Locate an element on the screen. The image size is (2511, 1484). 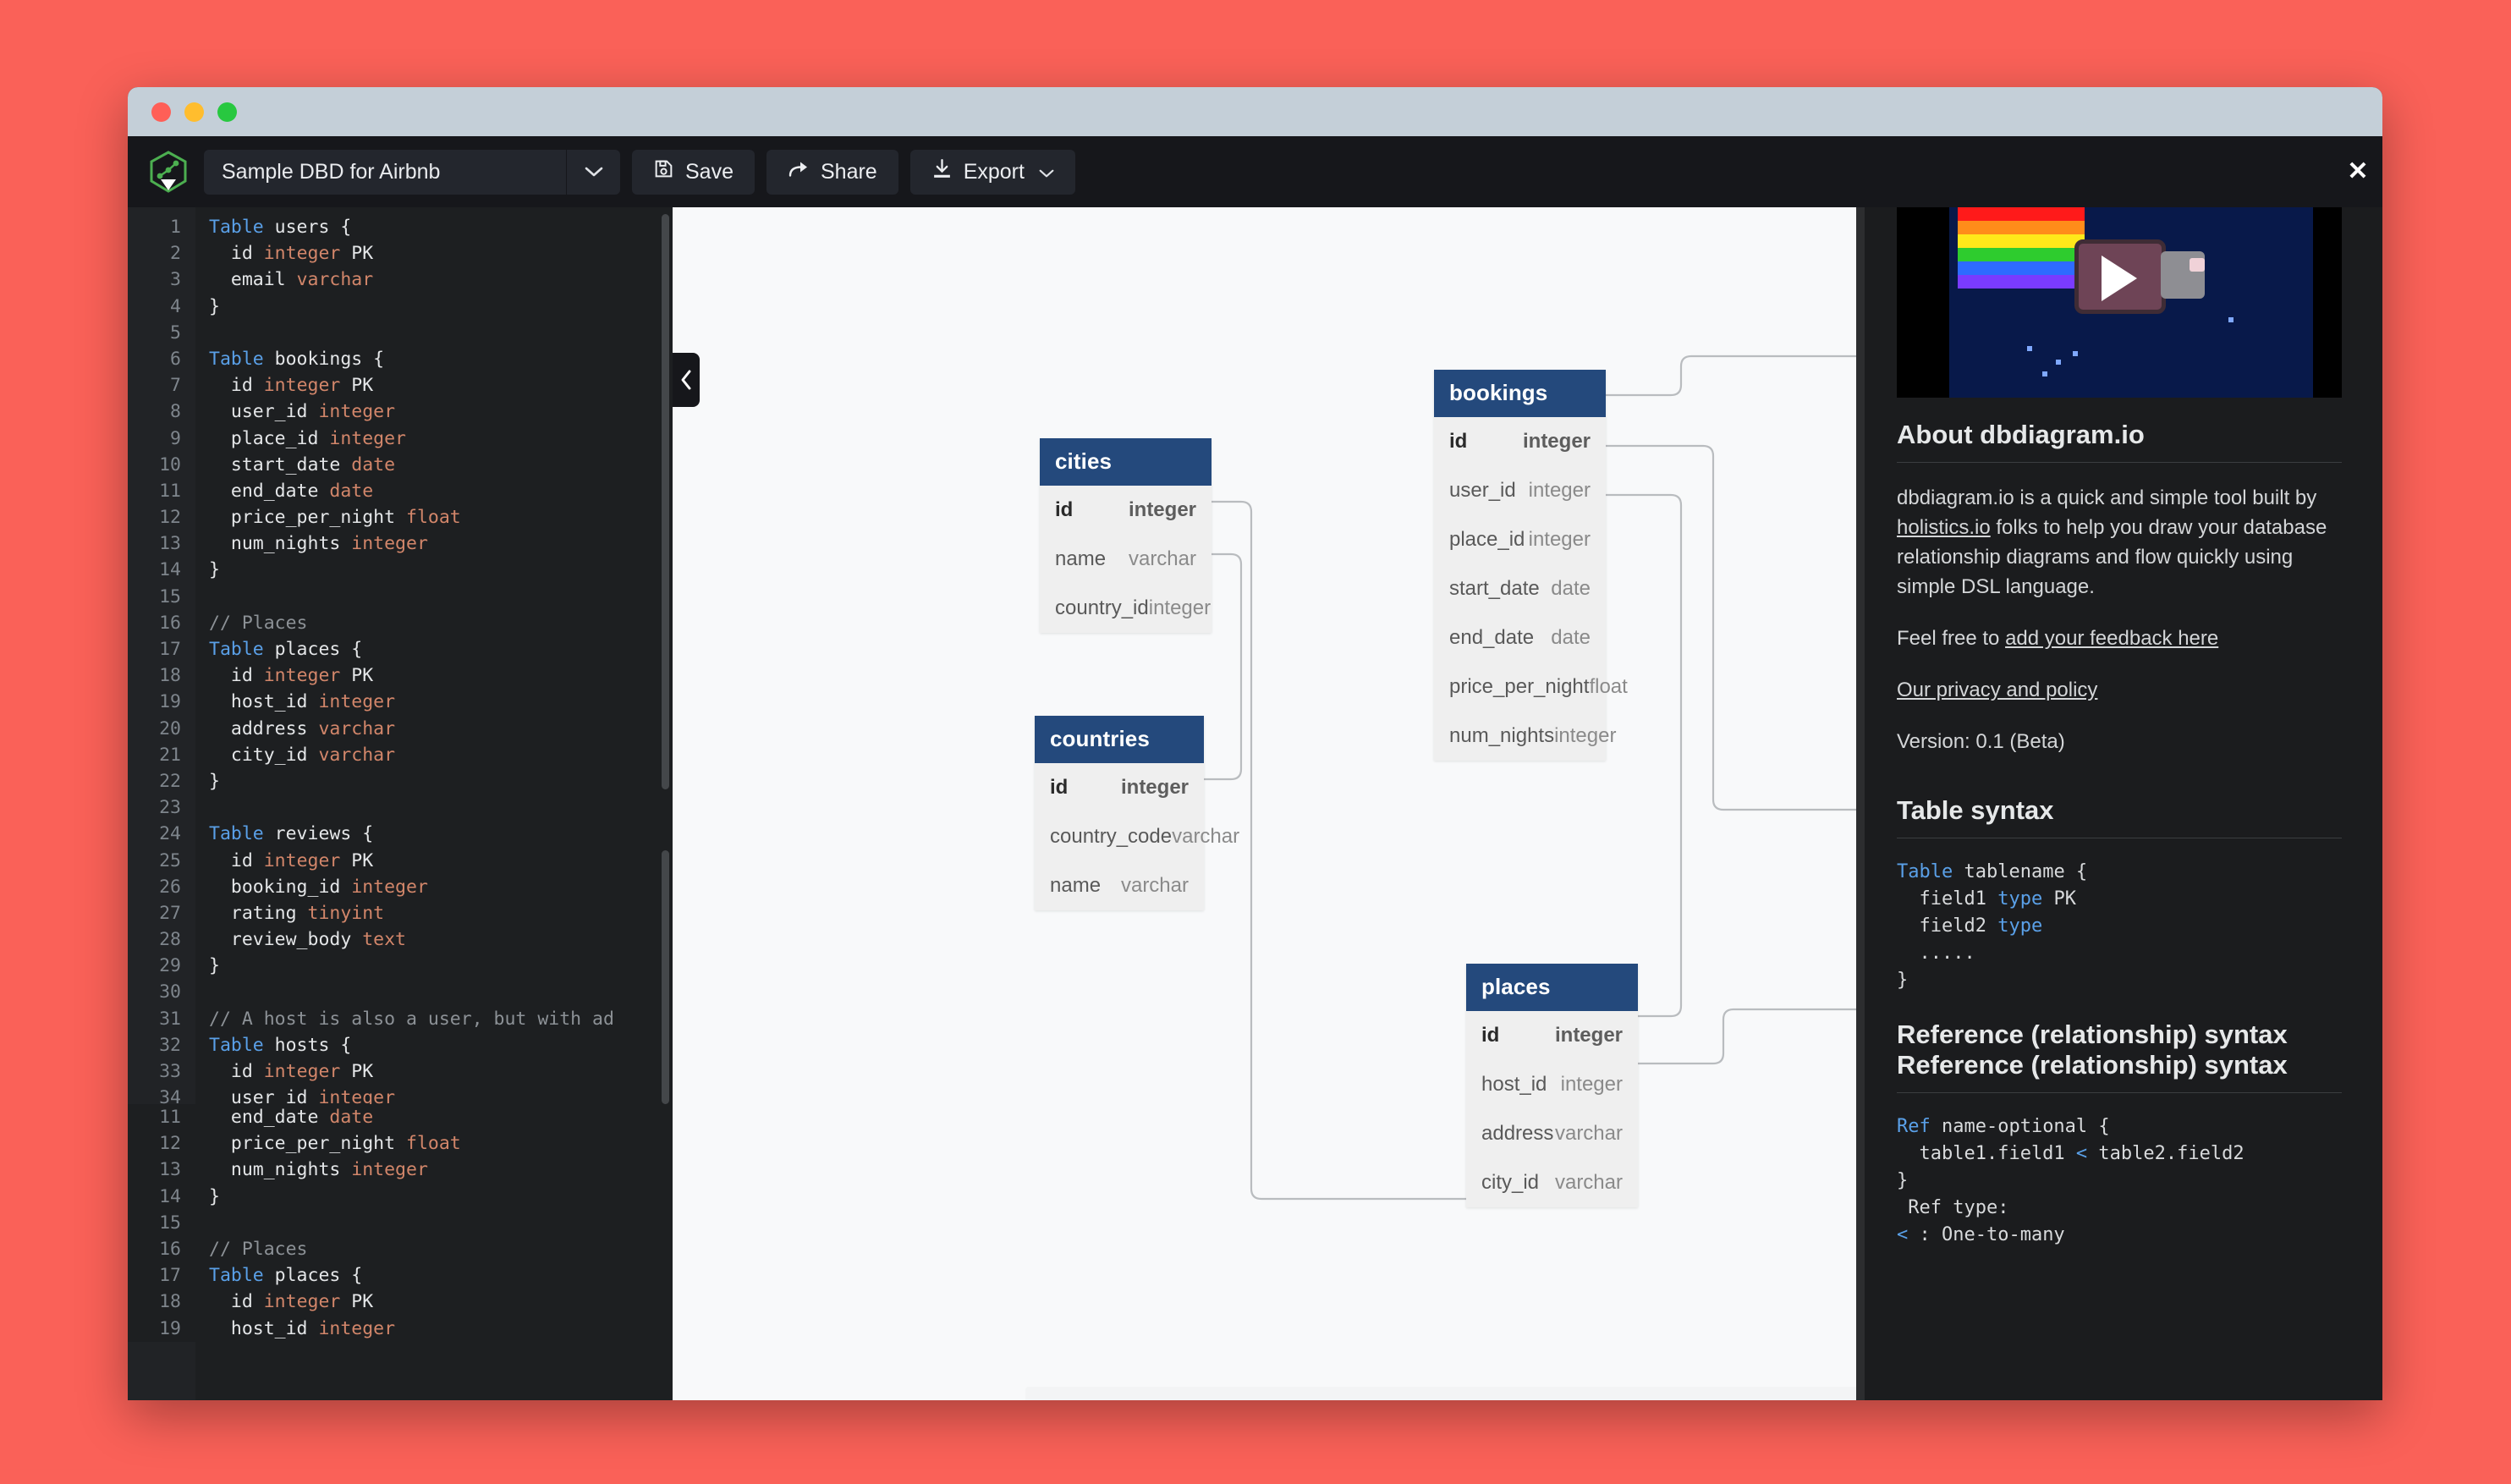
editor-scrollbar-thumb-upper is located at coordinates (665, 501).